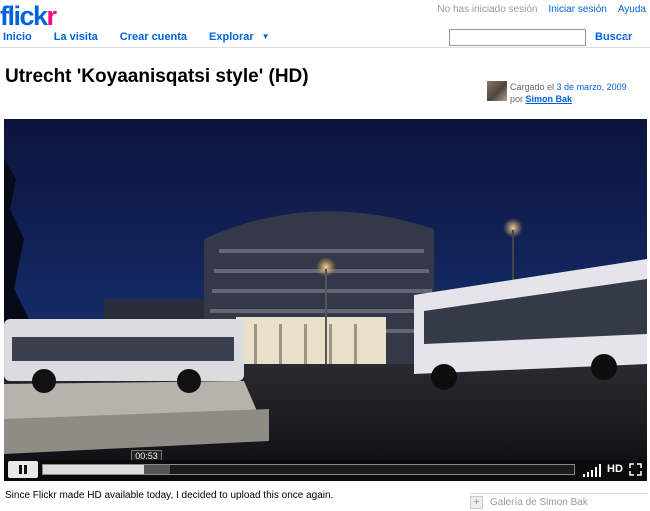 This screenshot has width=650, height=511. What do you see at coordinates (308, 469) in the screenshot?
I see `progress-bar` at bounding box center [308, 469].